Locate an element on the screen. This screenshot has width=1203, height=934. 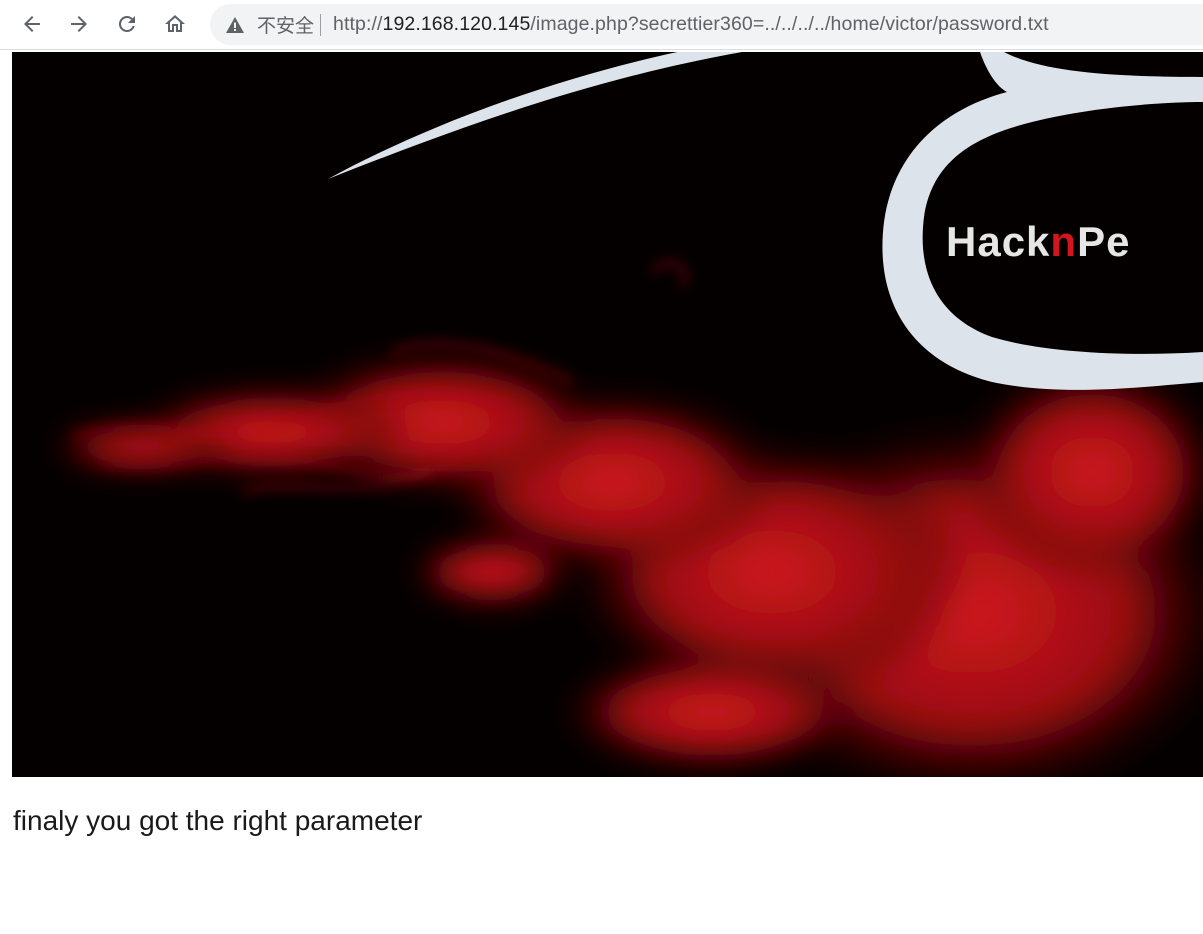
reload-button is located at coordinates (127, 24).